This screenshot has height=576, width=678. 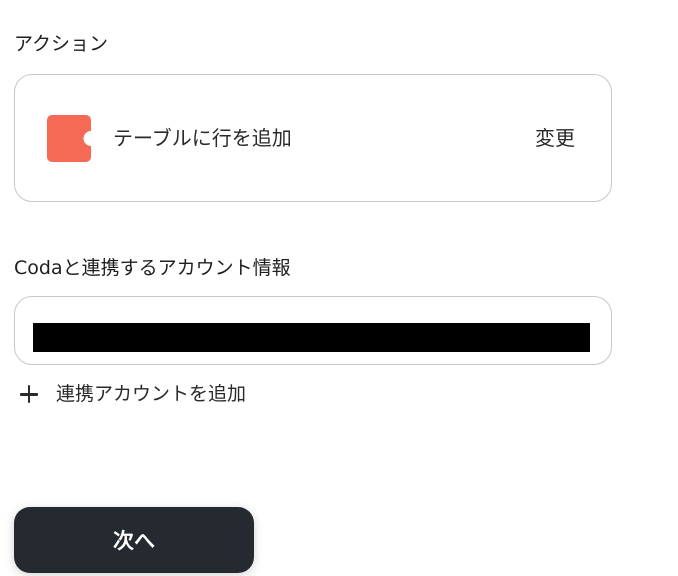 I want to click on add-account-button: 連携アカウントを追加, so click(x=132, y=394).